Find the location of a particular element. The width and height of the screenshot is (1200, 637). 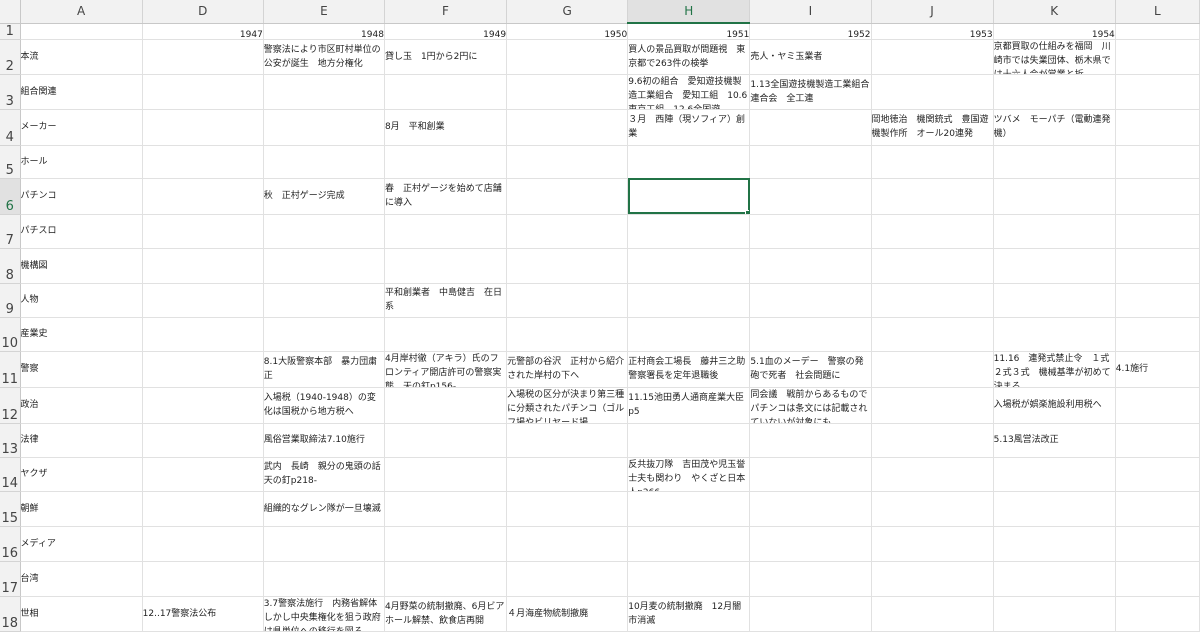

cell-g5 is located at coordinates (567, 162).